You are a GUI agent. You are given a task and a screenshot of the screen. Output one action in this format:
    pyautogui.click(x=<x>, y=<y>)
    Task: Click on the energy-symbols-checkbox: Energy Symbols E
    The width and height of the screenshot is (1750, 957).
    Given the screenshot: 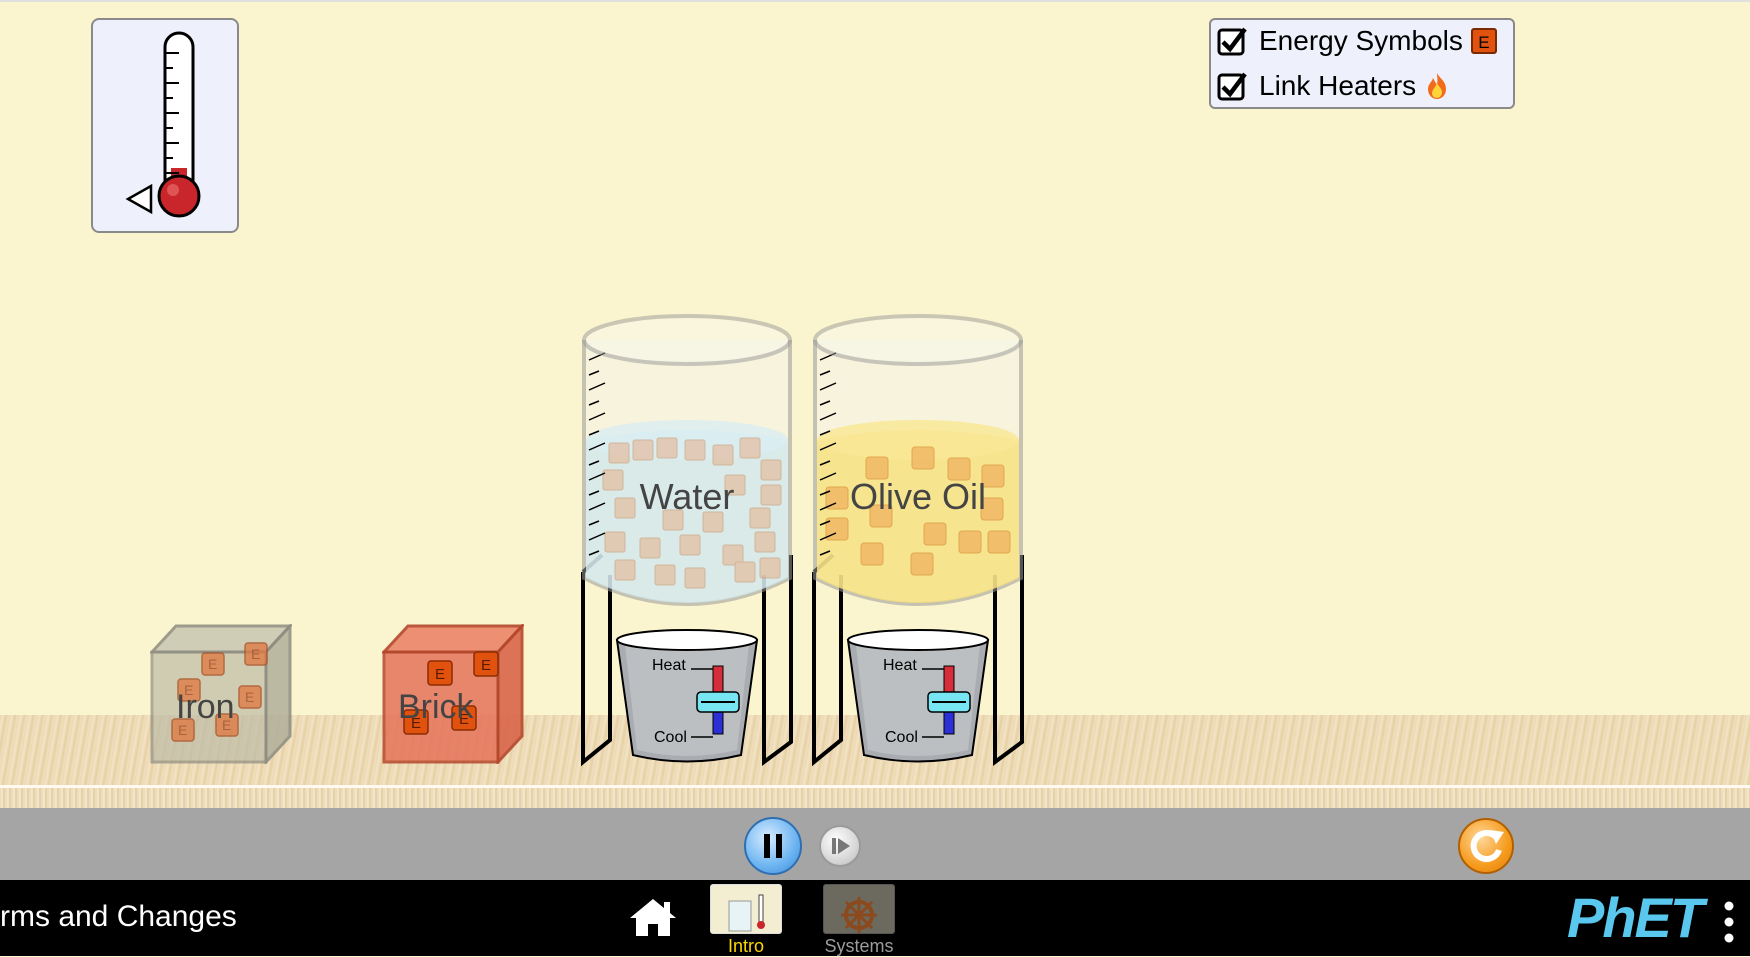 What is the action you would take?
    pyautogui.click(x=1357, y=41)
    